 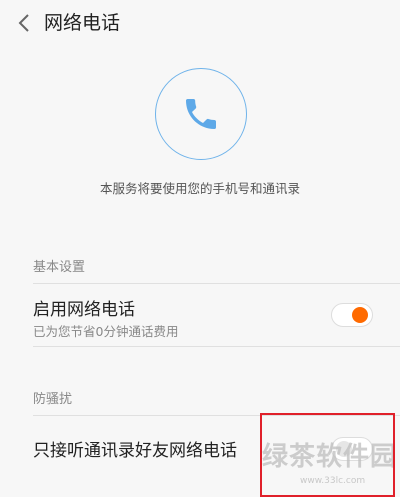 What do you see at coordinates (135, 451) in the screenshot?
I see `setting-title: 只接听通讯录好友网络电话` at bounding box center [135, 451].